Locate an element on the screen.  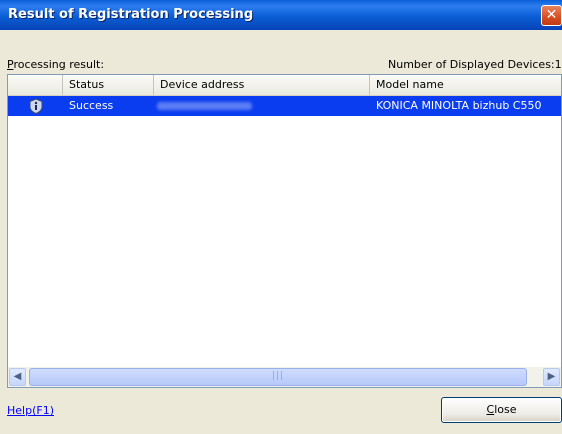
horizontal-scrollbar: ◀ ||| ▶ is located at coordinates (284, 377).